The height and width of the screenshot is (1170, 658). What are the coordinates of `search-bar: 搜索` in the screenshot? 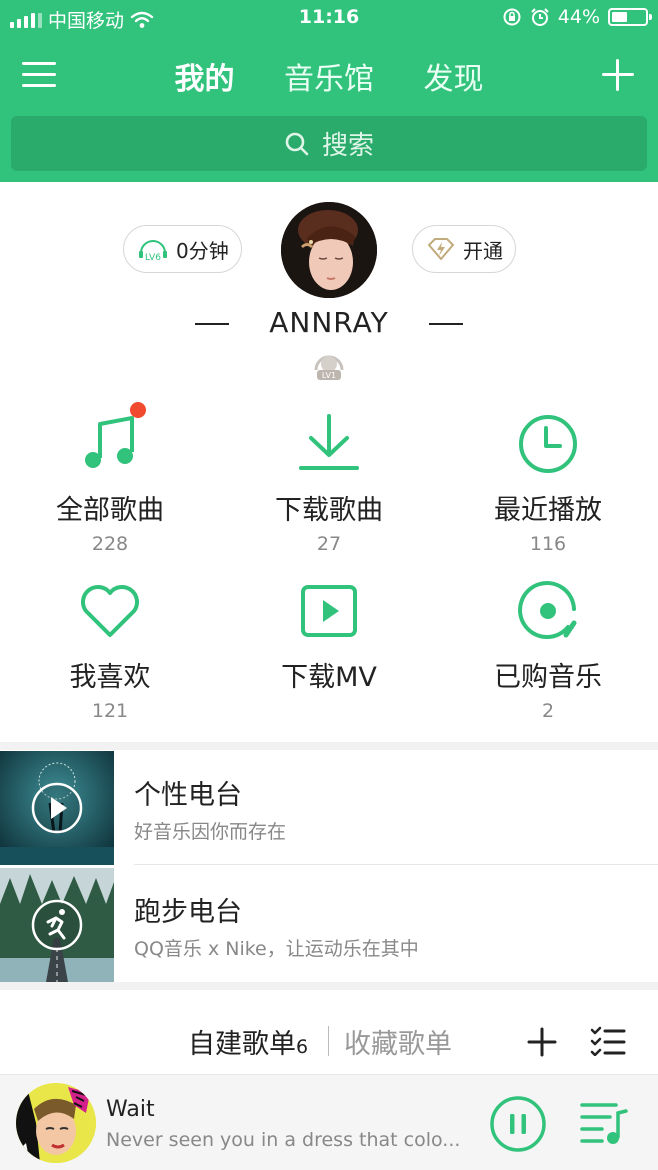 It's located at (329, 143).